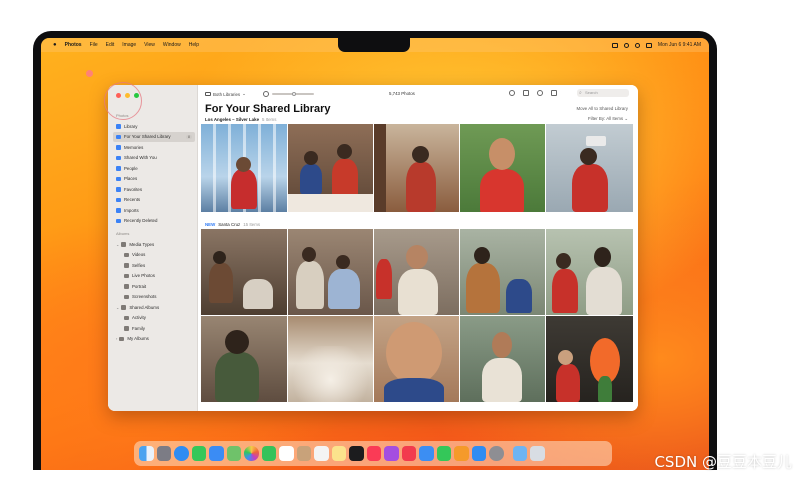  What do you see at coordinates (163, 453) in the screenshot?
I see `launchpad-icon` at bounding box center [163, 453].